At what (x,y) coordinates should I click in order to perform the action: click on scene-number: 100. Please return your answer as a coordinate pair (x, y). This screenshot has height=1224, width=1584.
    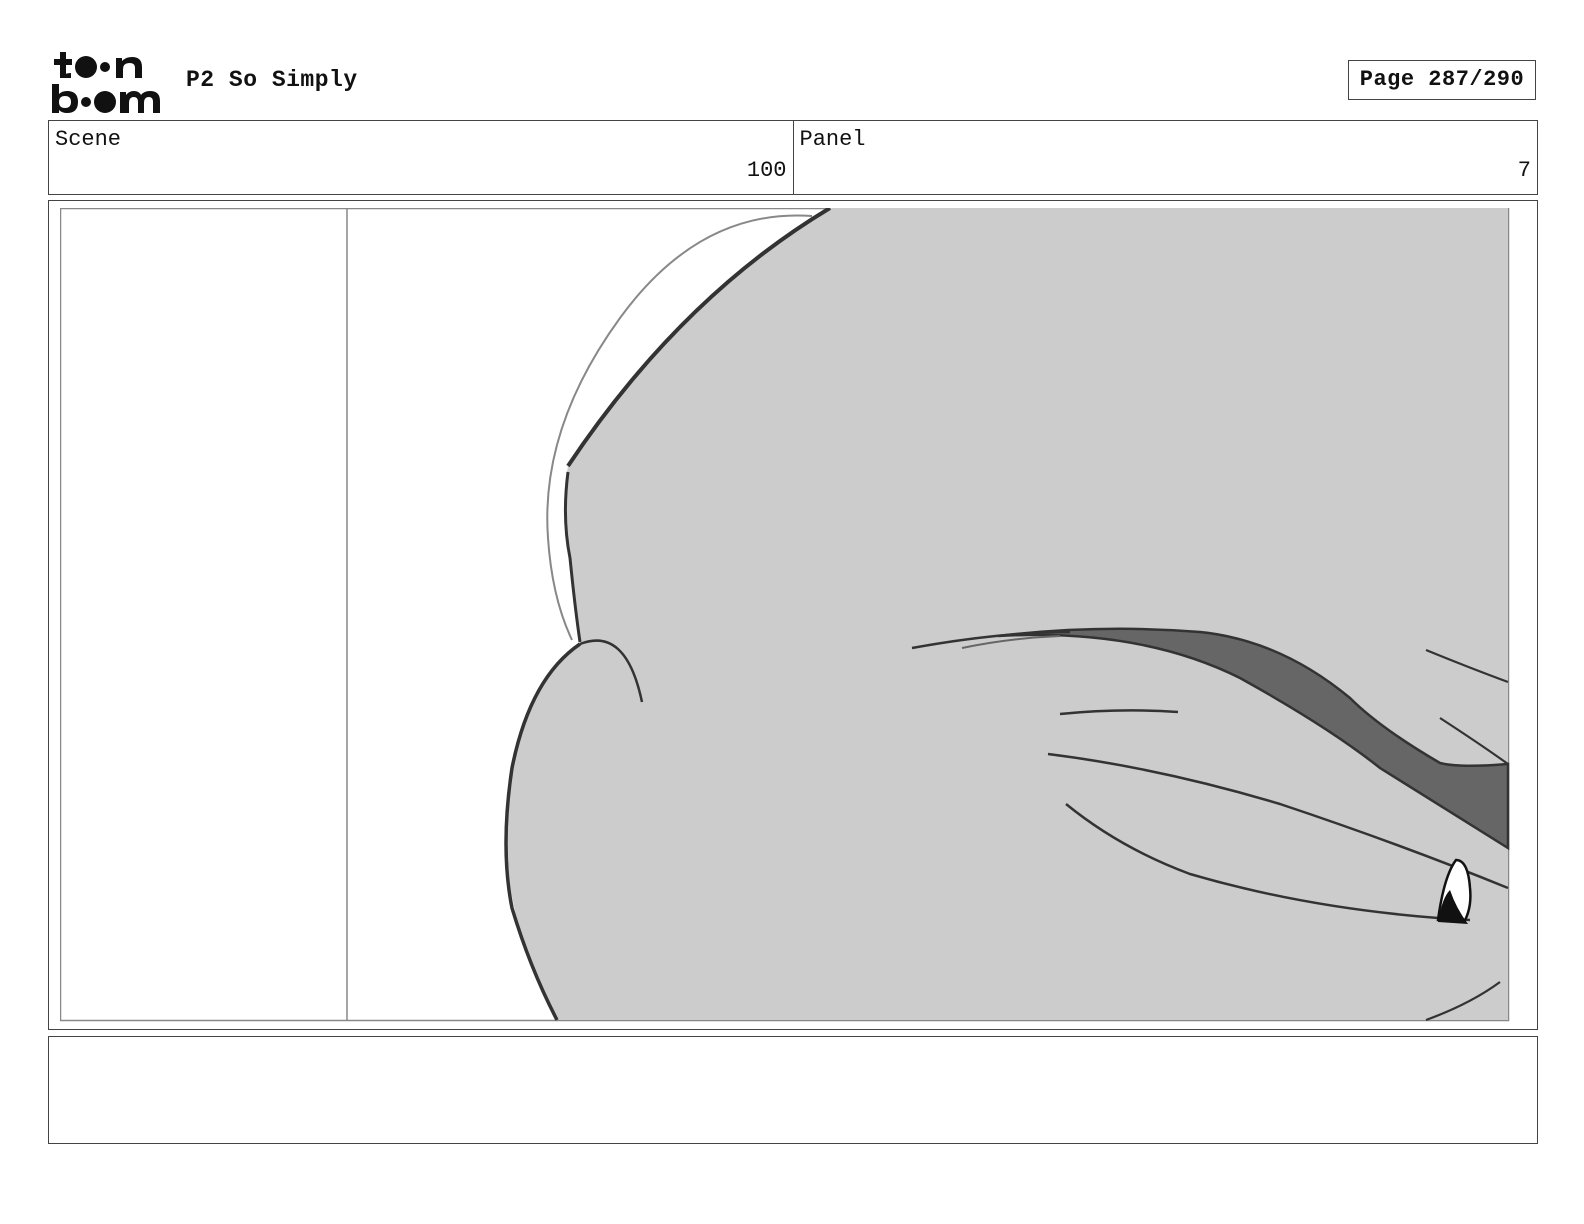
    Looking at the image, I should click on (766, 170).